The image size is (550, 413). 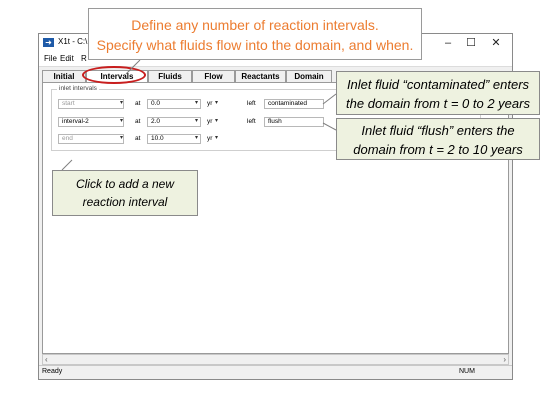 I want to click on status-bar: Ready NUM, so click(x=275, y=372).